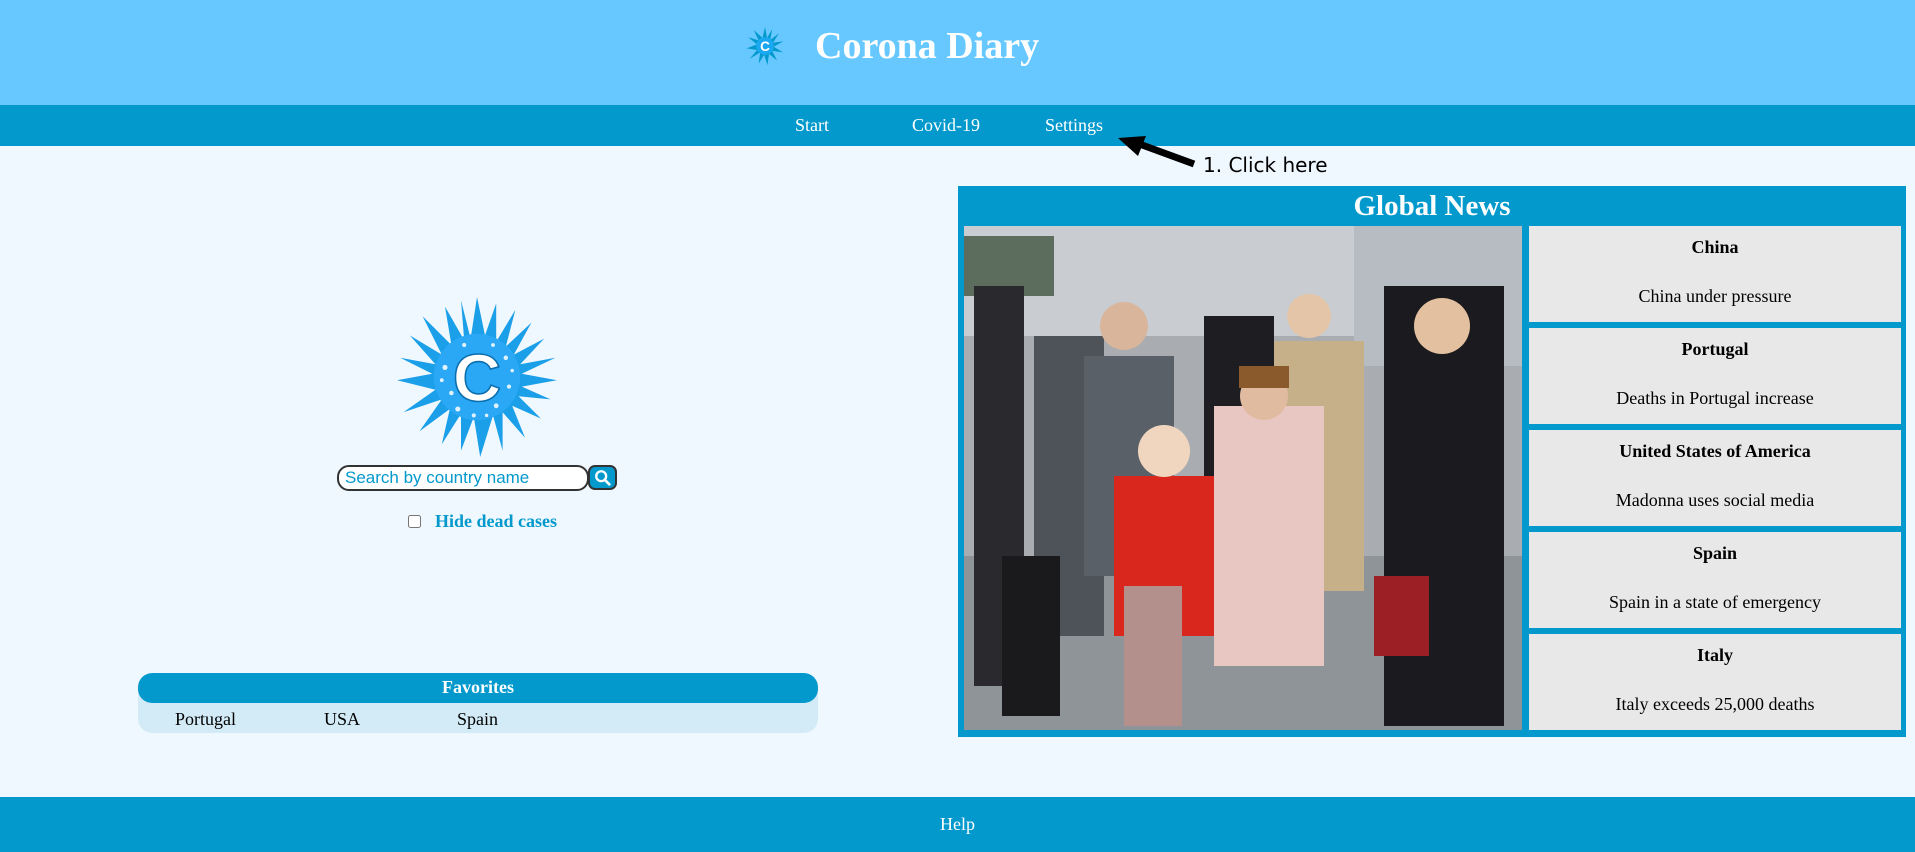 Image resolution: width=1915 pixels, height=852 pixels. What do you see at coordinates (927, 46) in the screenshot?
I see `page-title: Corona Diary` at bounding box center [927, 46].